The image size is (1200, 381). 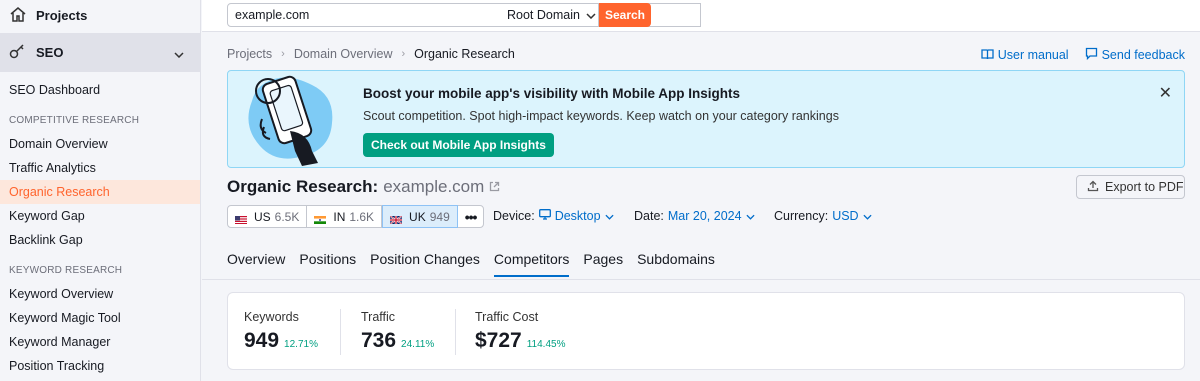 I want to click on sidebar-section-keyword: KEYWORD RESEARCH, so click(x=66, y=270).